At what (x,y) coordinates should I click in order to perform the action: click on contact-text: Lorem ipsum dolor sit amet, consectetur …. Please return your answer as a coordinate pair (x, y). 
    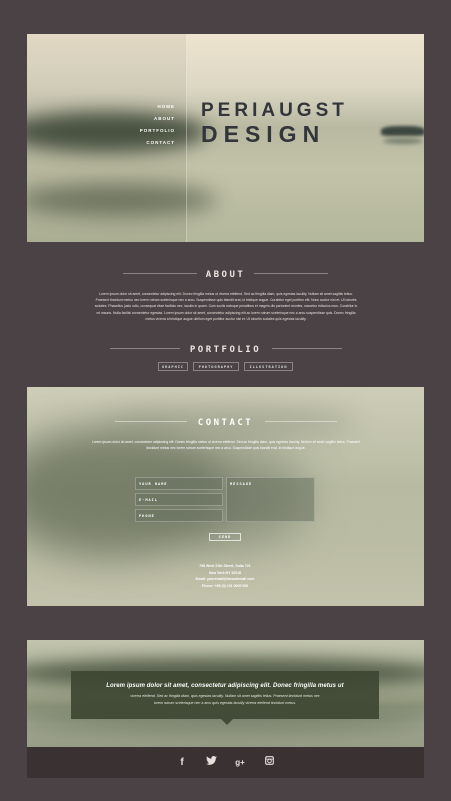
    Looking at the image, I should click on (226, 445).